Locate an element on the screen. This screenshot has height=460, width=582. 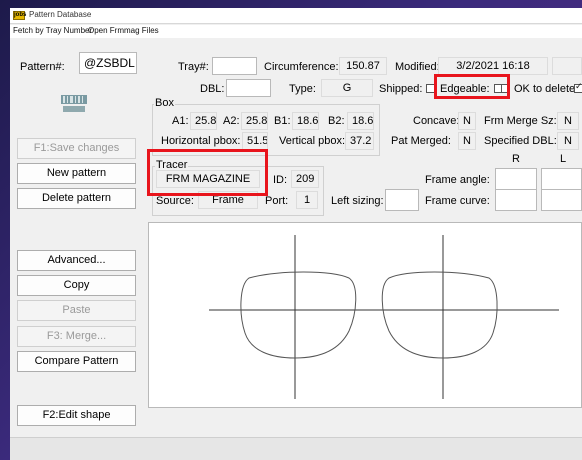
pattern-input: @ZSBDL is located at coordinates (108, 63).